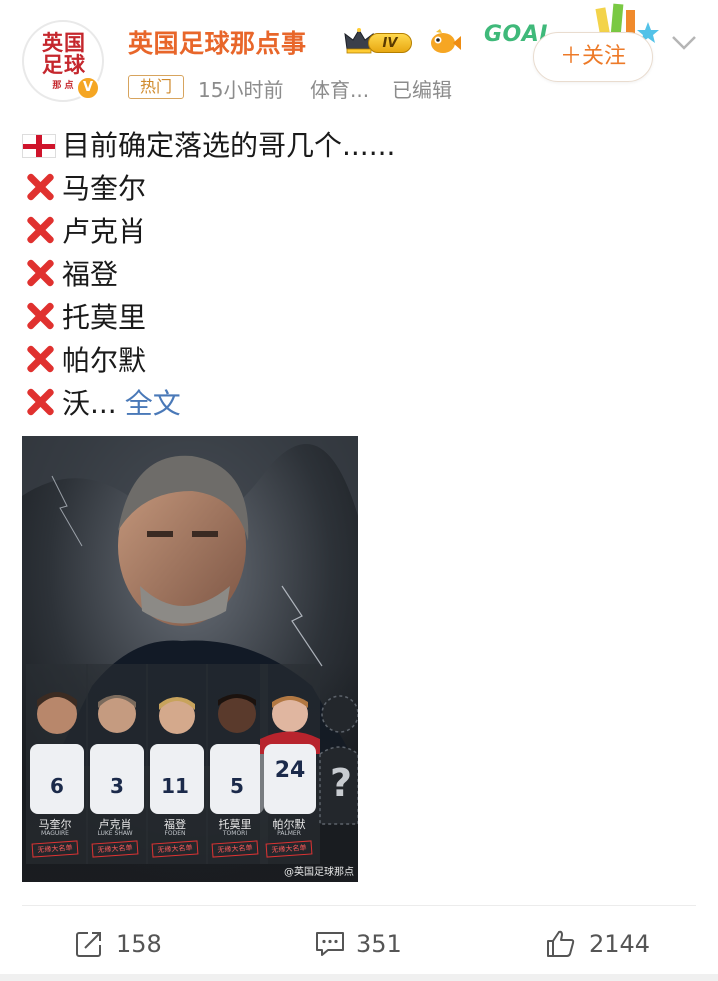  What do you see at coordinates (330, 944) in the screenshot?
I see `comment-icon` at bounding box center [330, 944].